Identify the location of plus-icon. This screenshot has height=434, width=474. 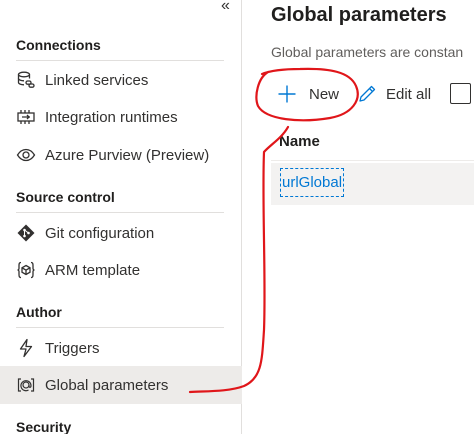
(287, 94).